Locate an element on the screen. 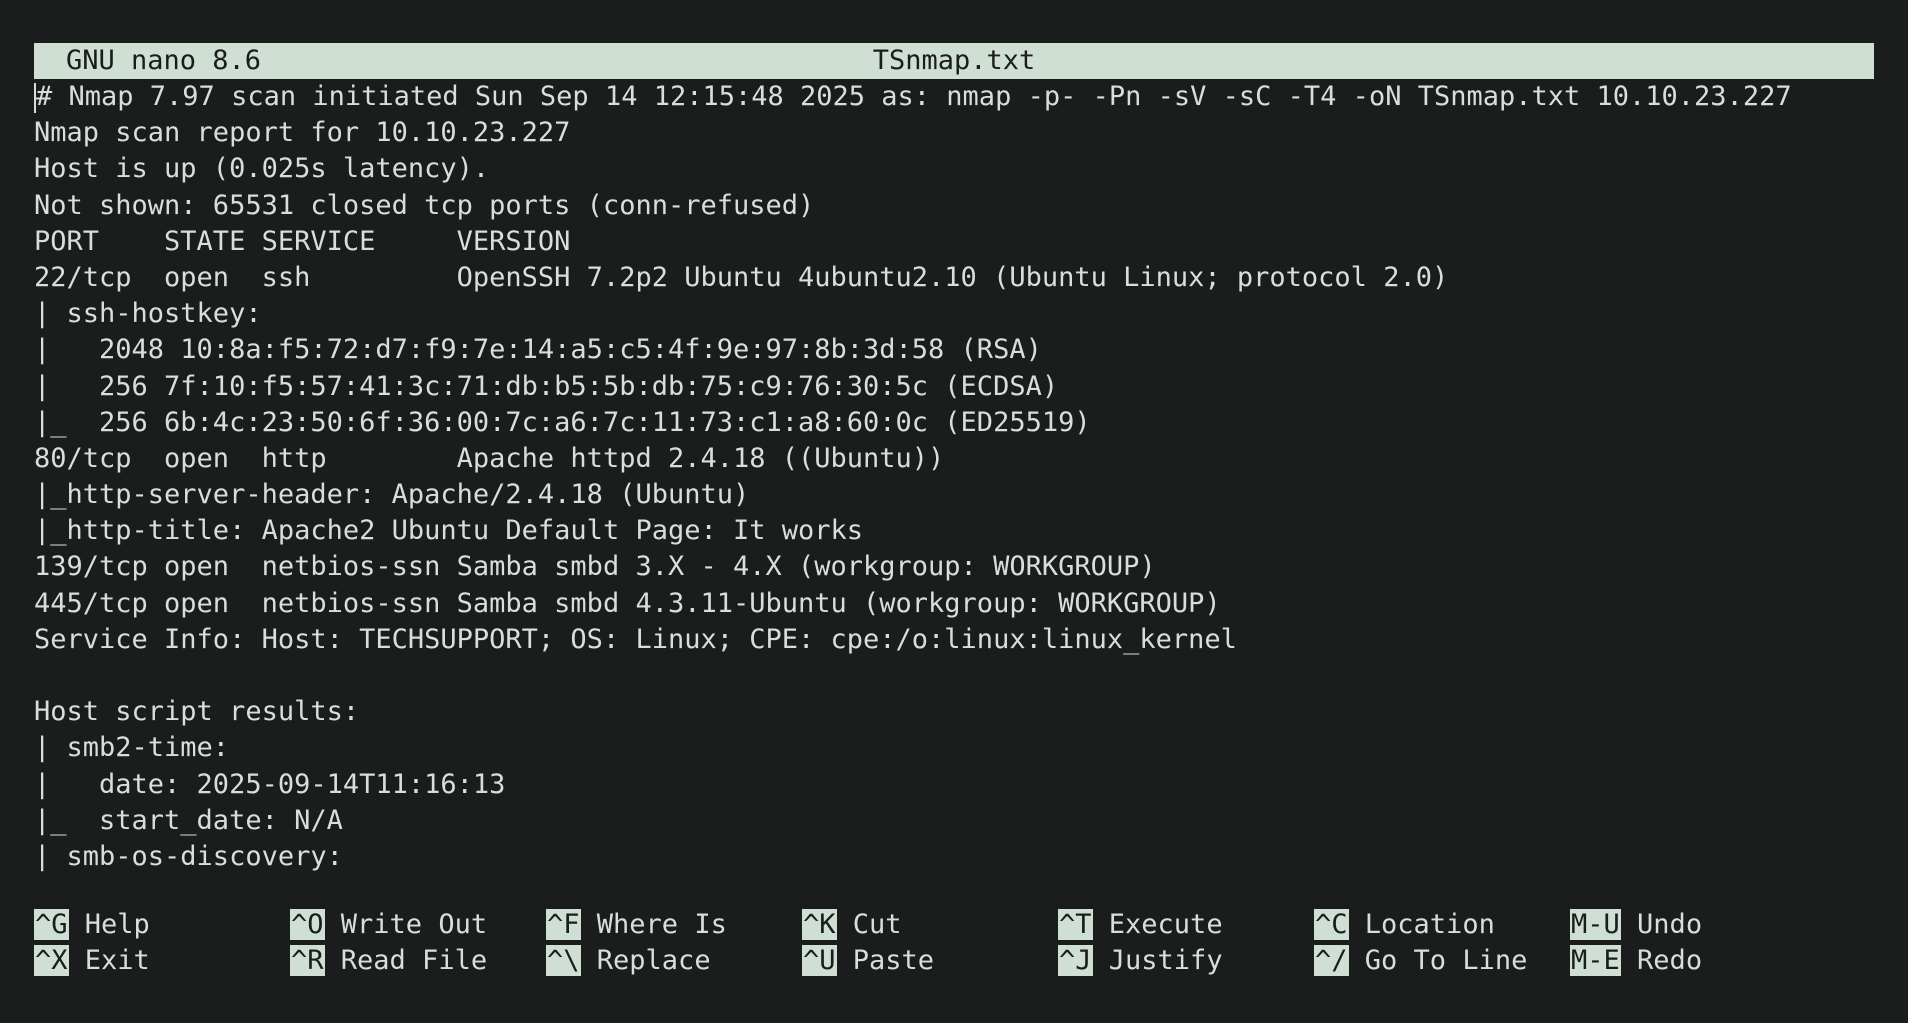 This screenshot has width=1908, height=1023. shortcut-key: ^X is located at coordinates (51, 960).